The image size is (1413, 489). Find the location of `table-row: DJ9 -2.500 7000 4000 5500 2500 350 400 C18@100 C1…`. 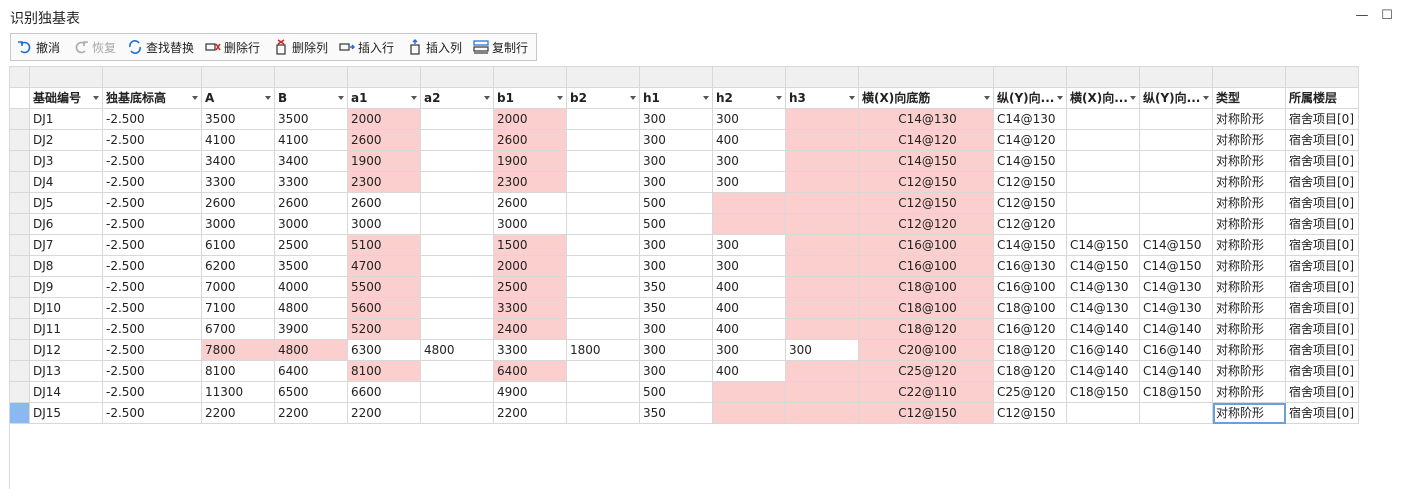

table-row: DJ9 -2.500 7000 4000 5500 2500 350 400 C18@100 C1… is located at coordinates (684, 287).